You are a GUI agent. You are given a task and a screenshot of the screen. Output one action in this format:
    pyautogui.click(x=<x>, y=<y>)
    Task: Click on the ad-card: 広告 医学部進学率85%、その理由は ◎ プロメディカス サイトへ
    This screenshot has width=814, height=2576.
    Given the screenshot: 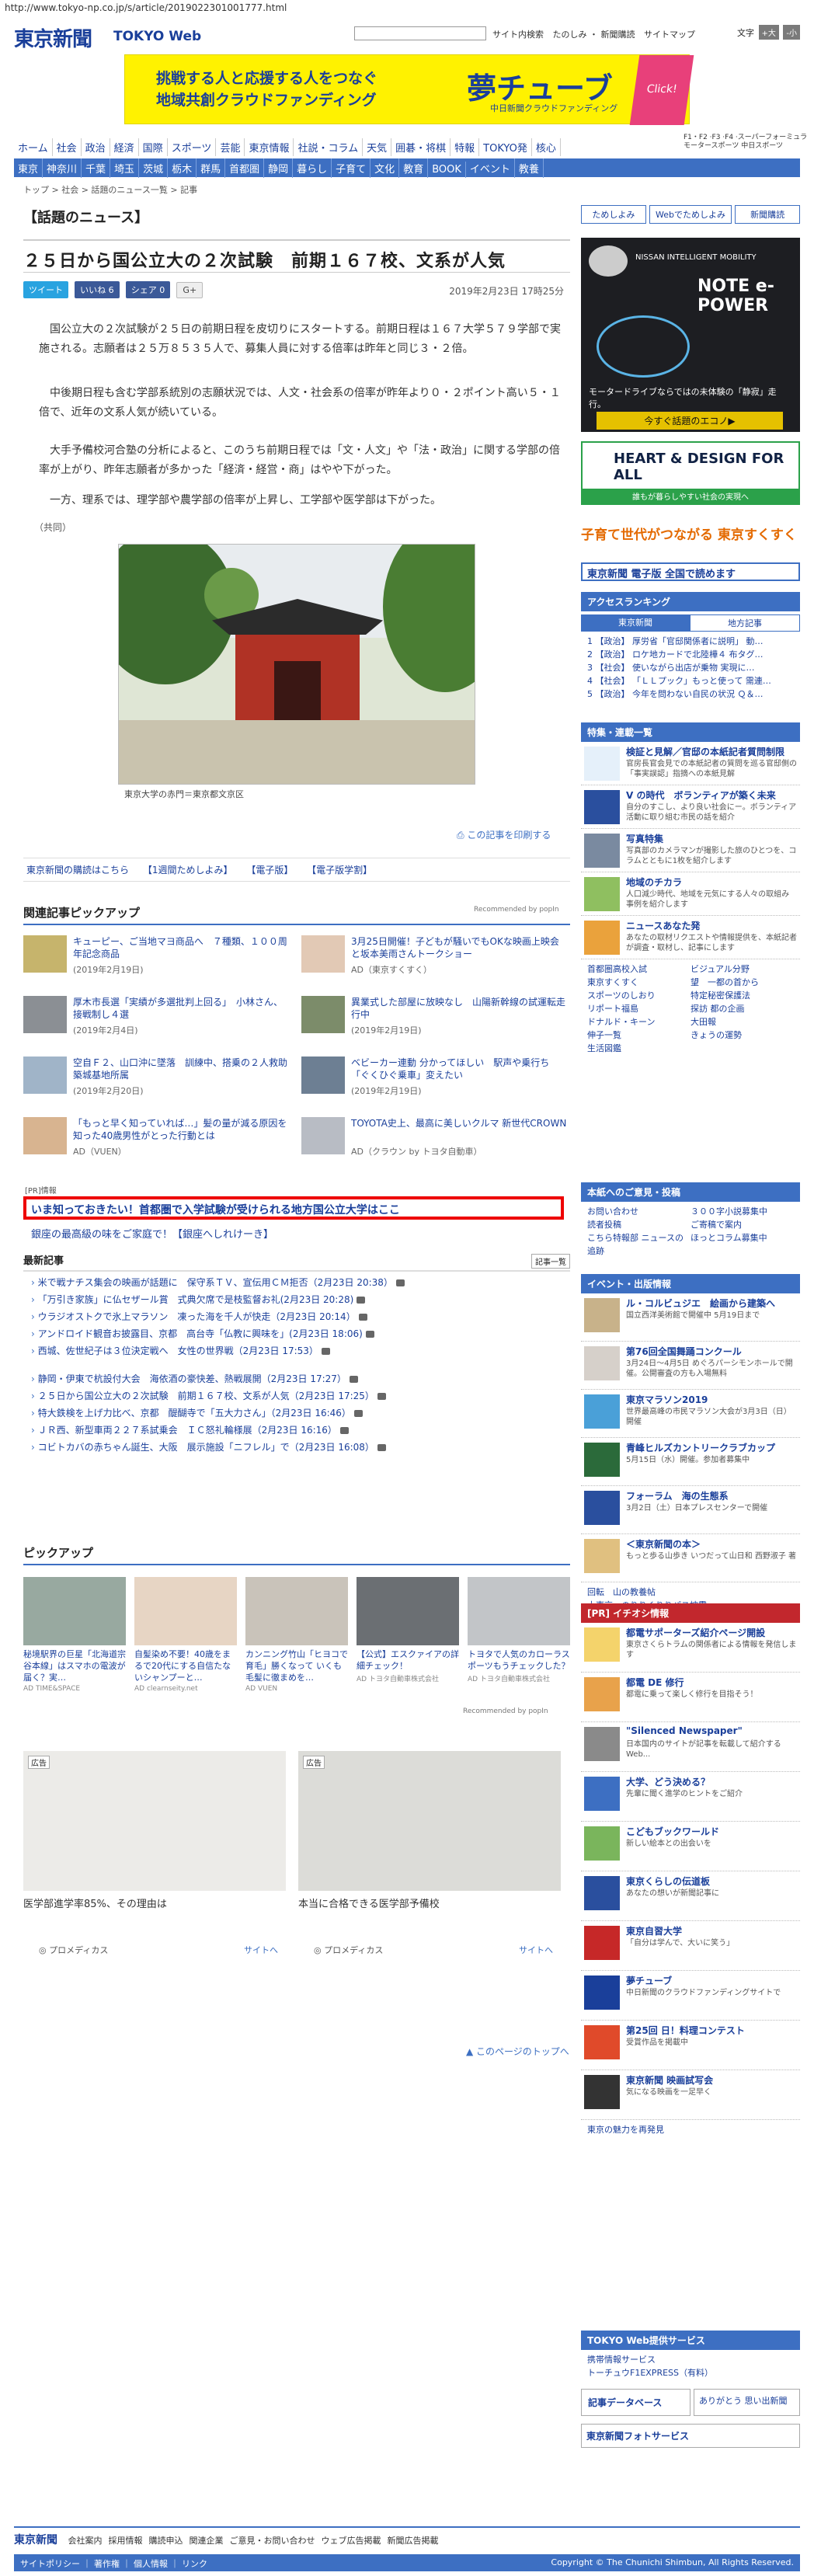 What is the action you would take?
    pyautogui.click(x=154, y=1860)
    